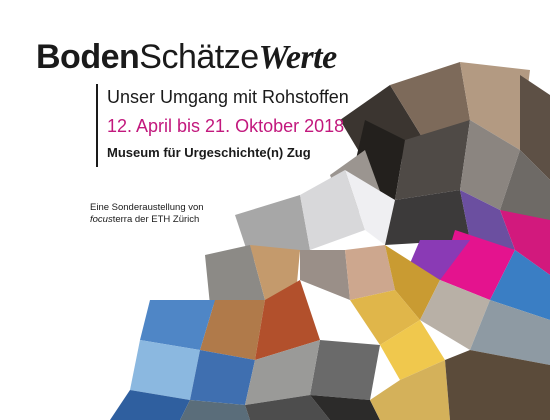 The width and height of the screenshot is (550, 420). I want to click on exhibition-title: BodenSchätzeWerte, so click(186, 57).